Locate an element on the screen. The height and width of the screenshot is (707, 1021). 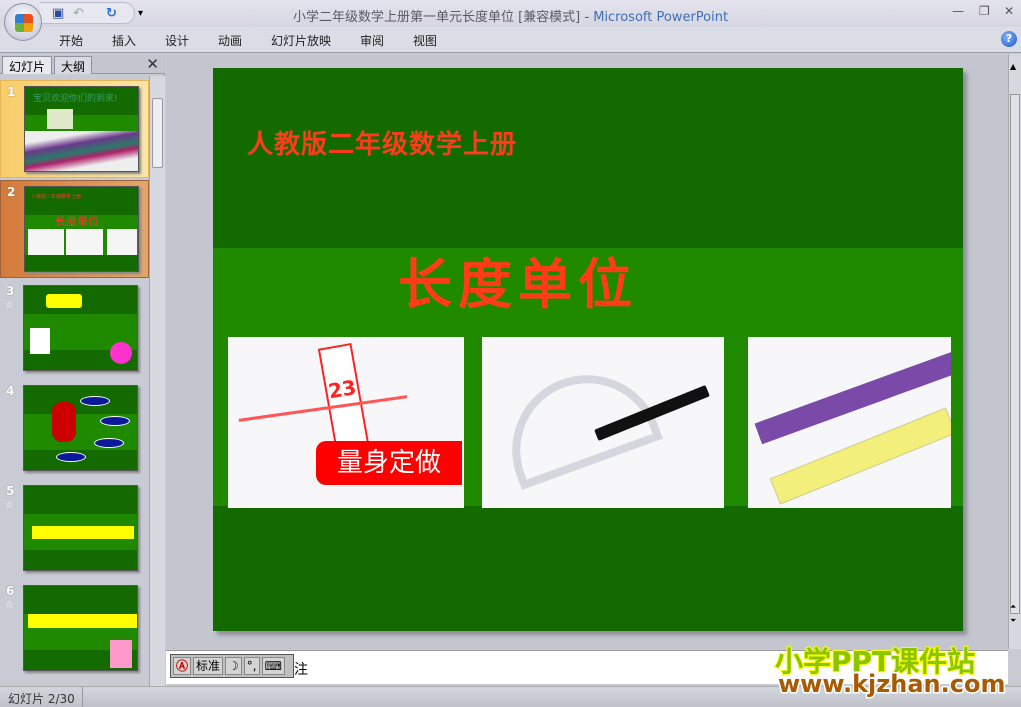
tab-animation: 动画 is located at coordinates (230, 40).